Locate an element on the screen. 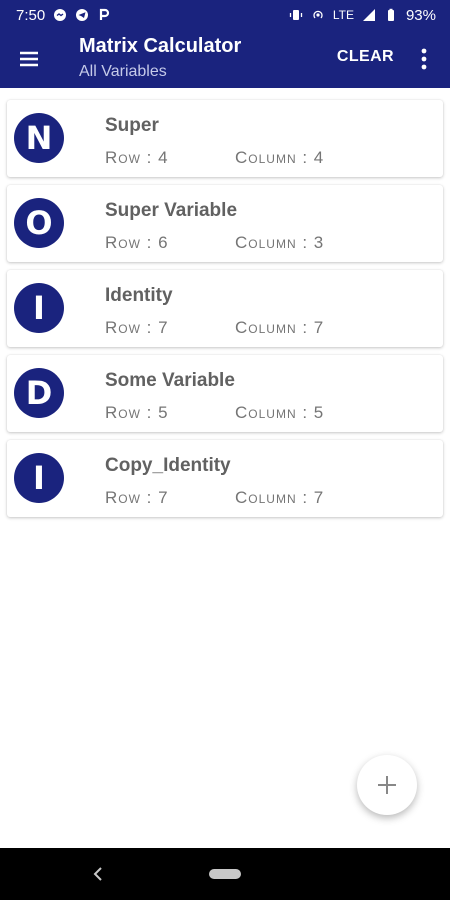 The width and height of the screenshot is (450, 900). variable-row-count: Row : 6 is located at coordinates (137, 242).